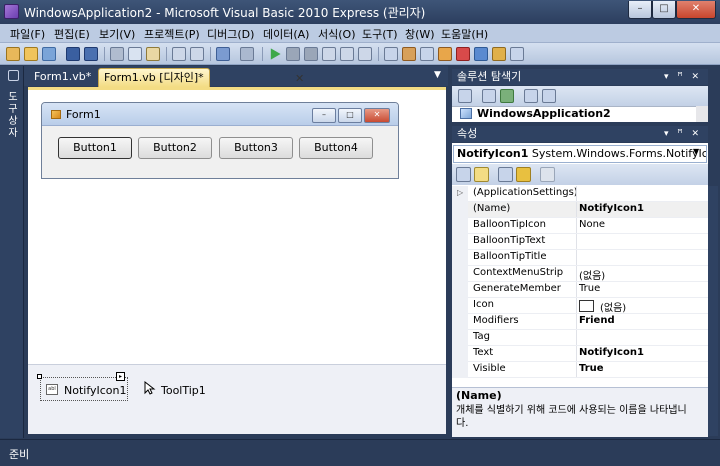 The image size is (720, 466). I want to click on tab-form1-design: Form1.vb [디자인]* ✕, so click(201, 77).